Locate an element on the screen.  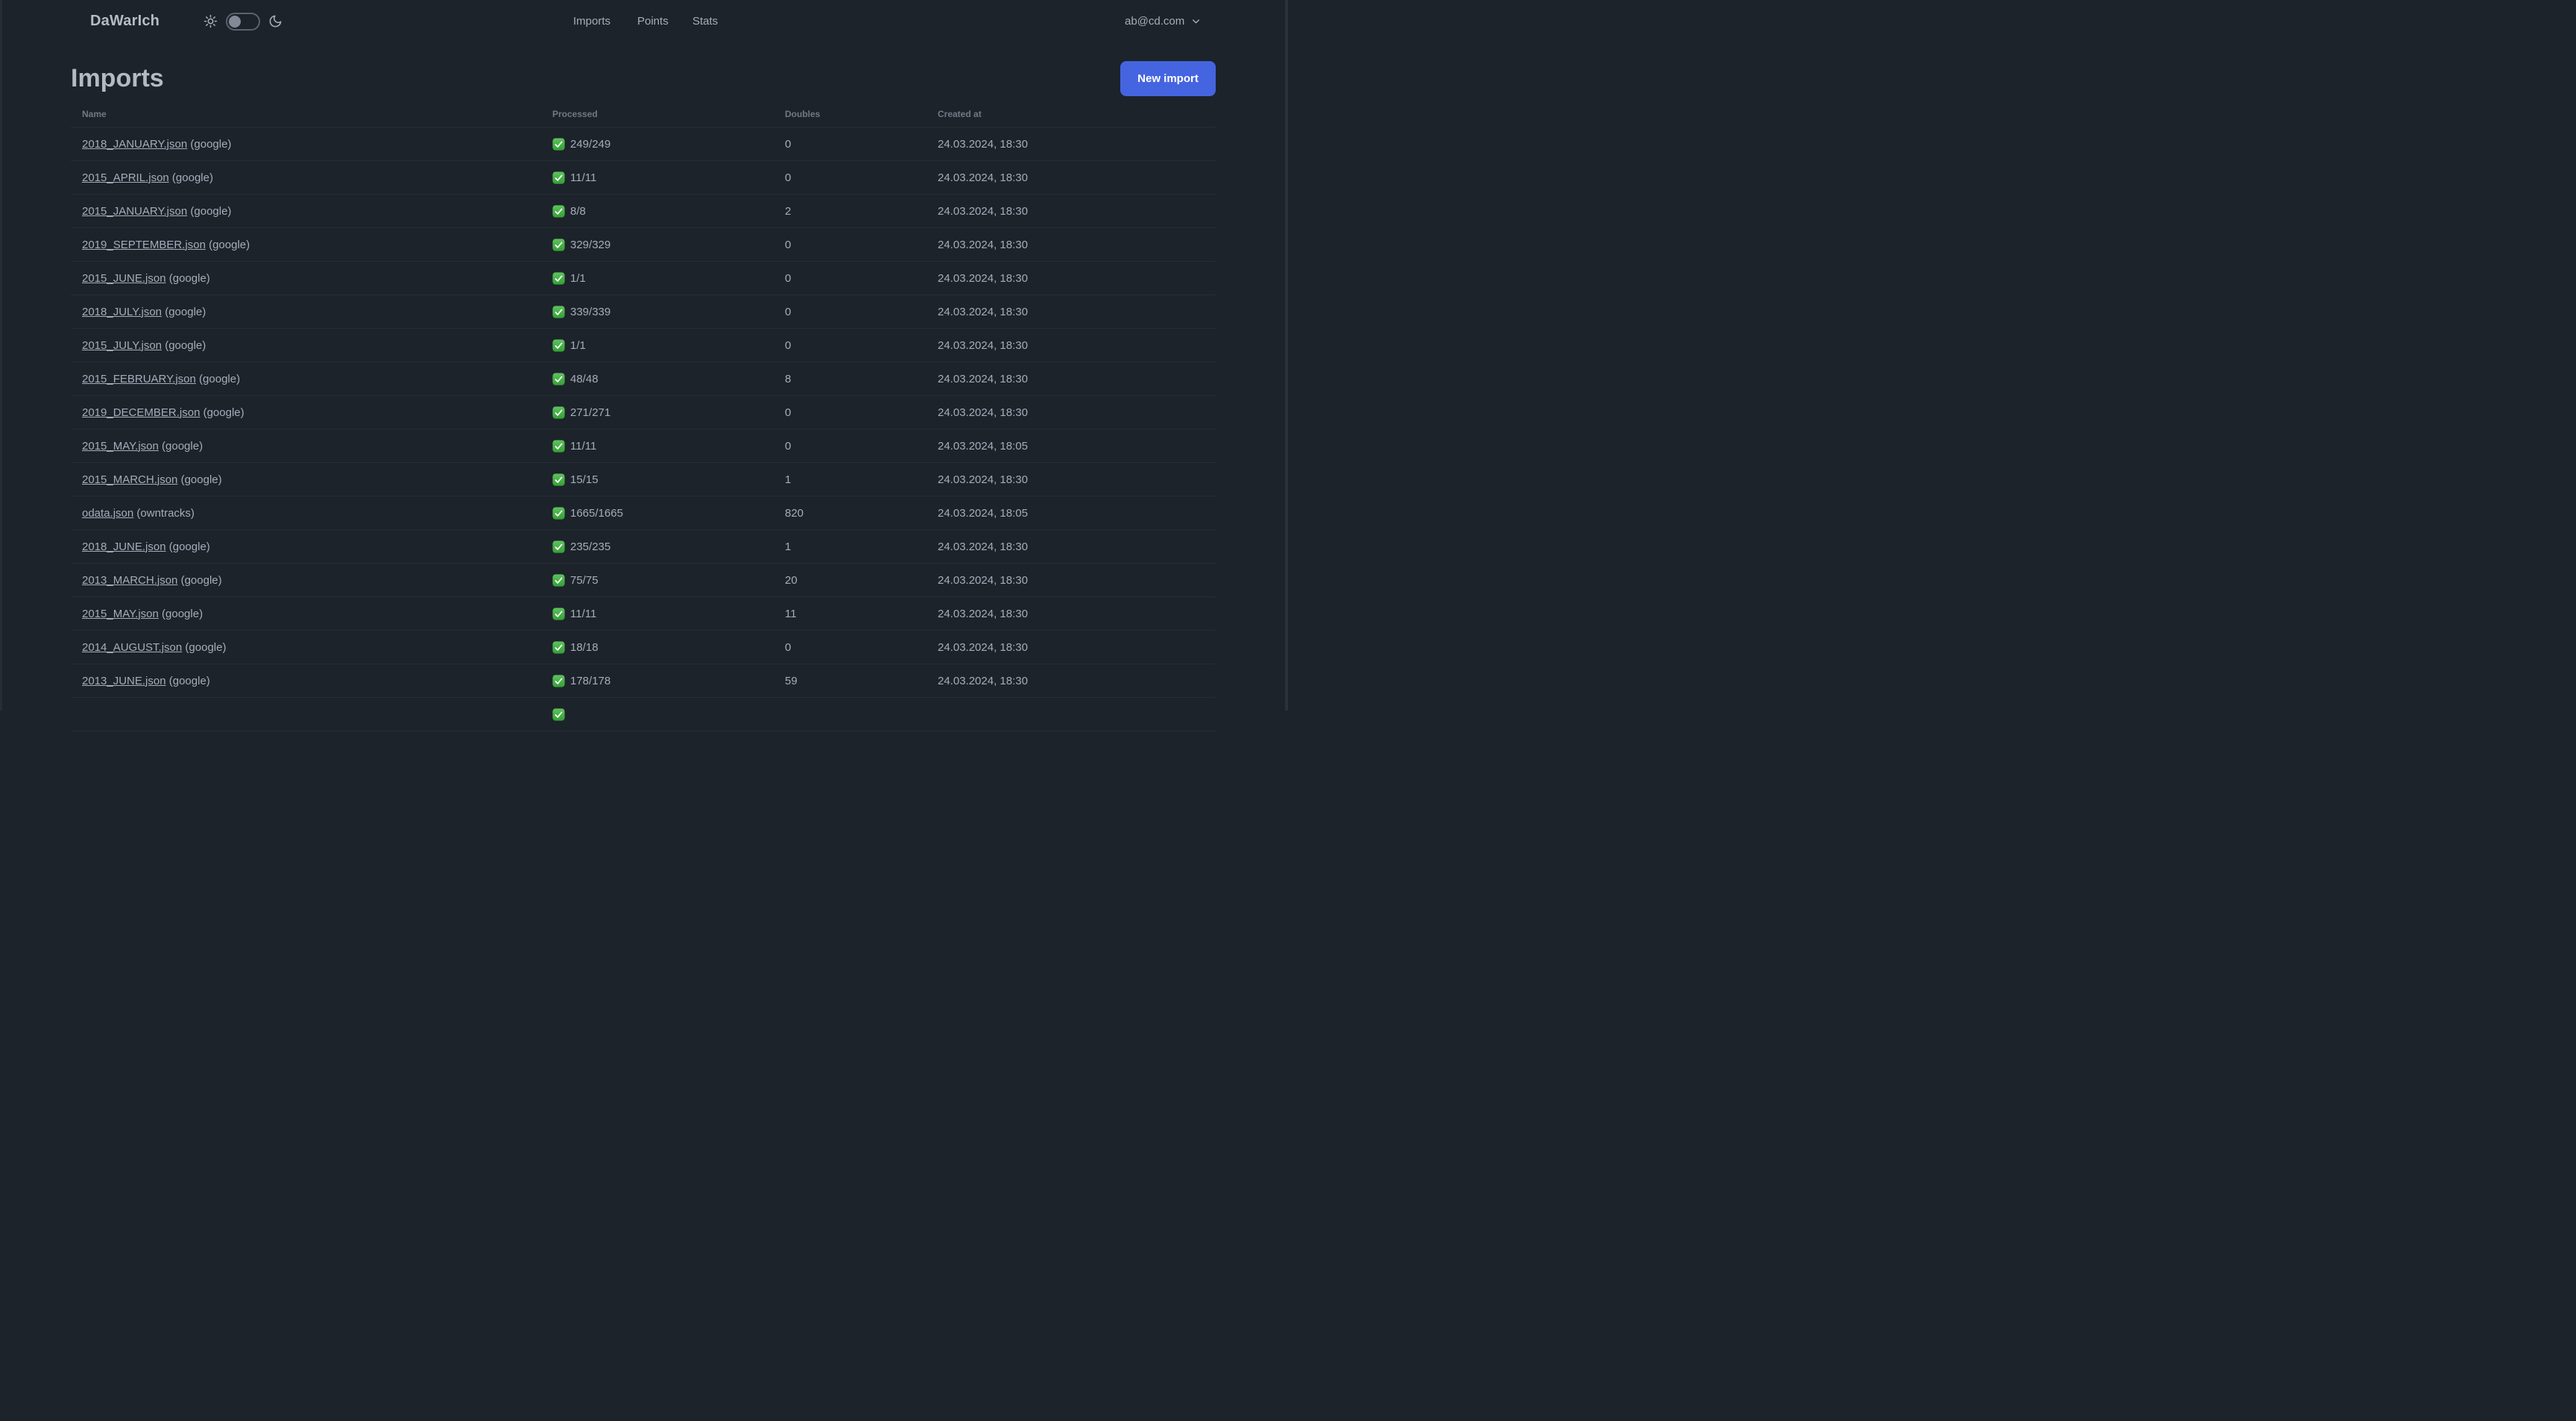
top-navbar: DaWarIch Imports Points Stats ab@cd.com is located at coordinates (644, 21).